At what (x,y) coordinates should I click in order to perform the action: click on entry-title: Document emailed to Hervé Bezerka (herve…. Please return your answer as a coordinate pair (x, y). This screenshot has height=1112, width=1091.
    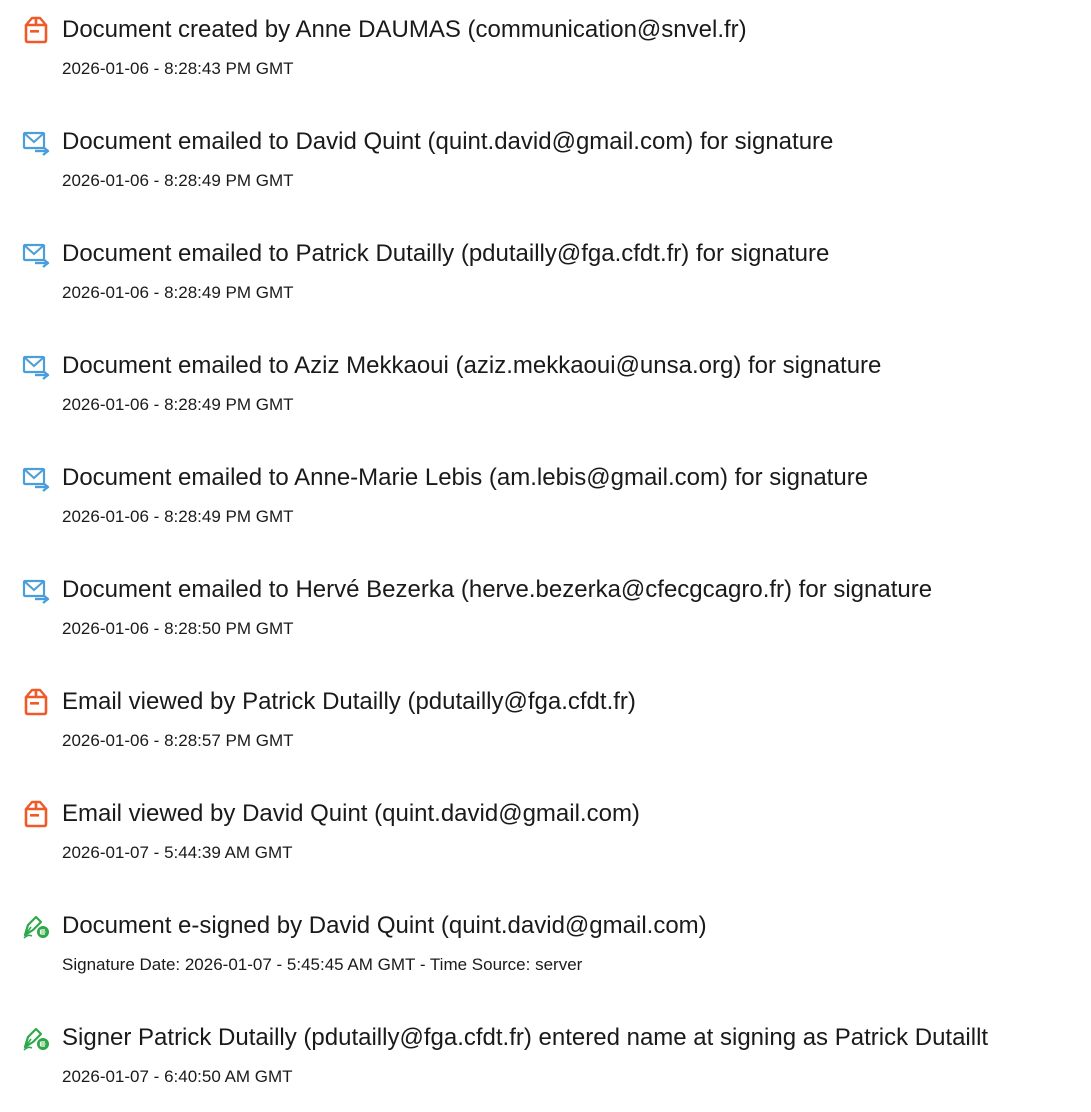
    Looking at the image, I should click on (497, 589).